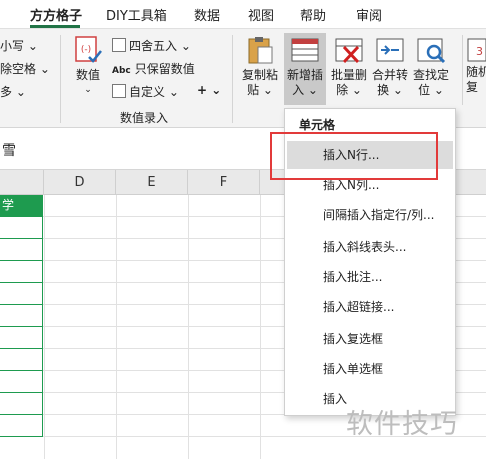 The width and height of the screenshot is (486, 459). Describe the element at coordinates (390, 50) in the screenshot. I see `merge-icon` at that location.